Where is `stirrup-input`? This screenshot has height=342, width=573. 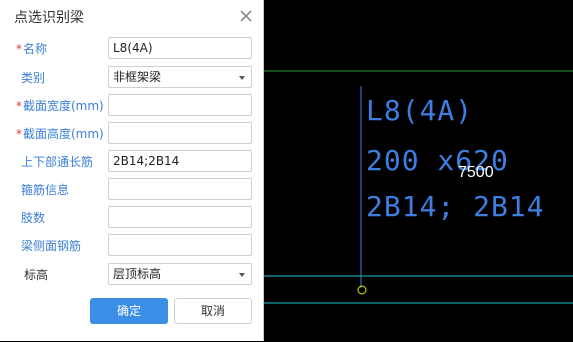
stirrup-input is located at coordinates (180, 189).